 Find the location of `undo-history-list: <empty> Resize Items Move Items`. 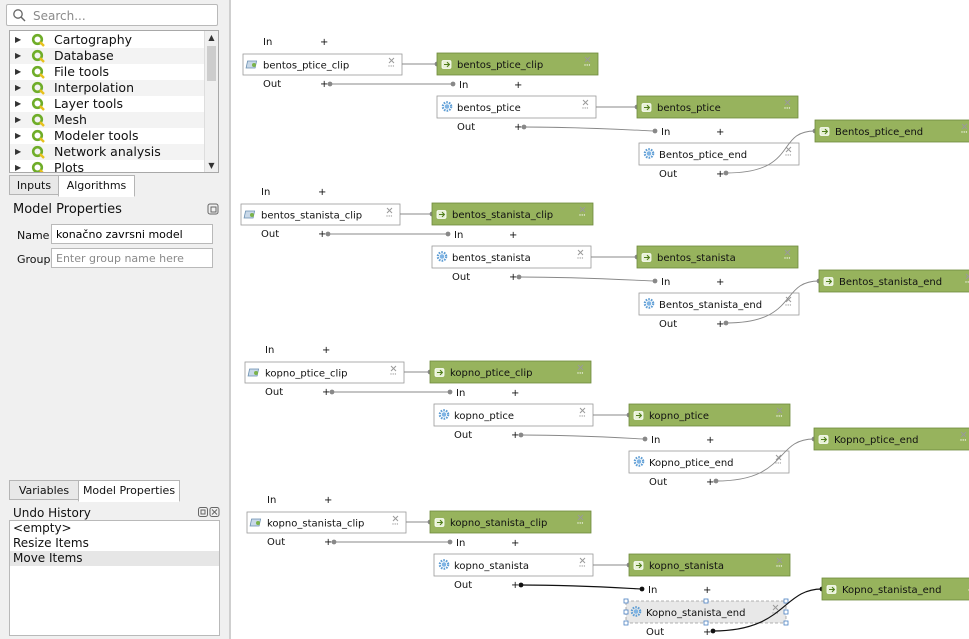

undo-history-list: <empty> Resize Items Move Items is located at coordinates (114, 578).